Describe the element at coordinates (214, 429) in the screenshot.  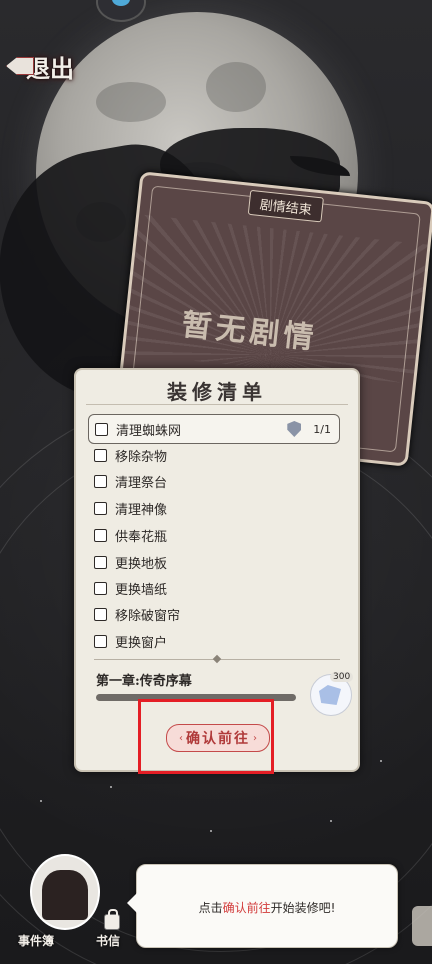
I see `task-row: 清理蜘蛛网 1/1` at that location.